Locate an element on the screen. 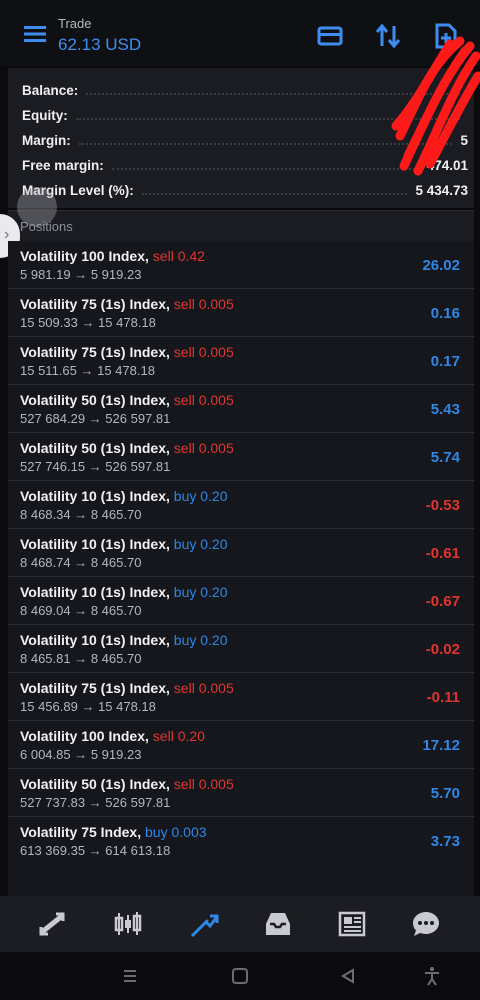 The width and height of the screenshot is (480, 1000). position-profit: 5.43 is located at coordinates (445, 409).